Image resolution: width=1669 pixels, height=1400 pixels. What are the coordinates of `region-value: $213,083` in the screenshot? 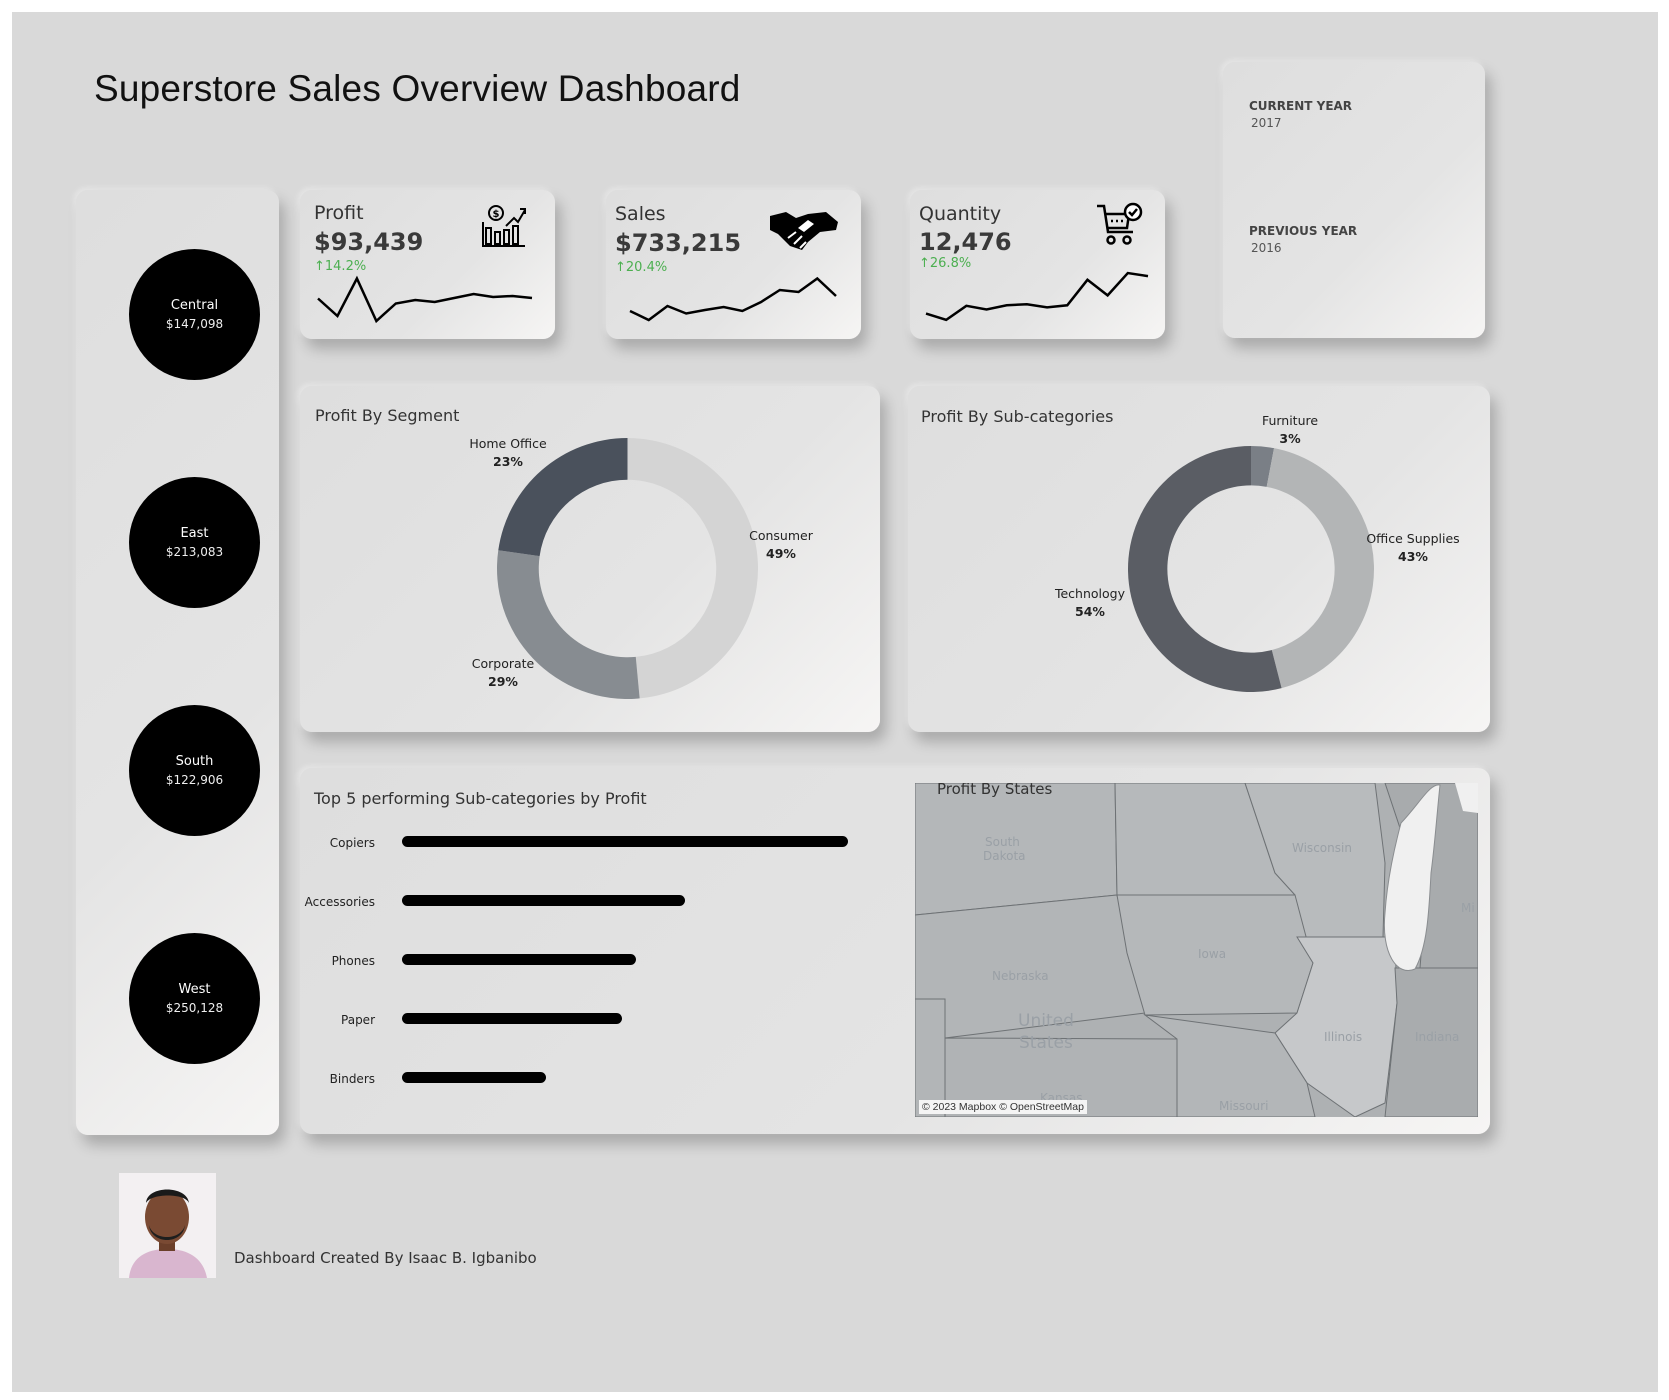 It's located at (194, 552).